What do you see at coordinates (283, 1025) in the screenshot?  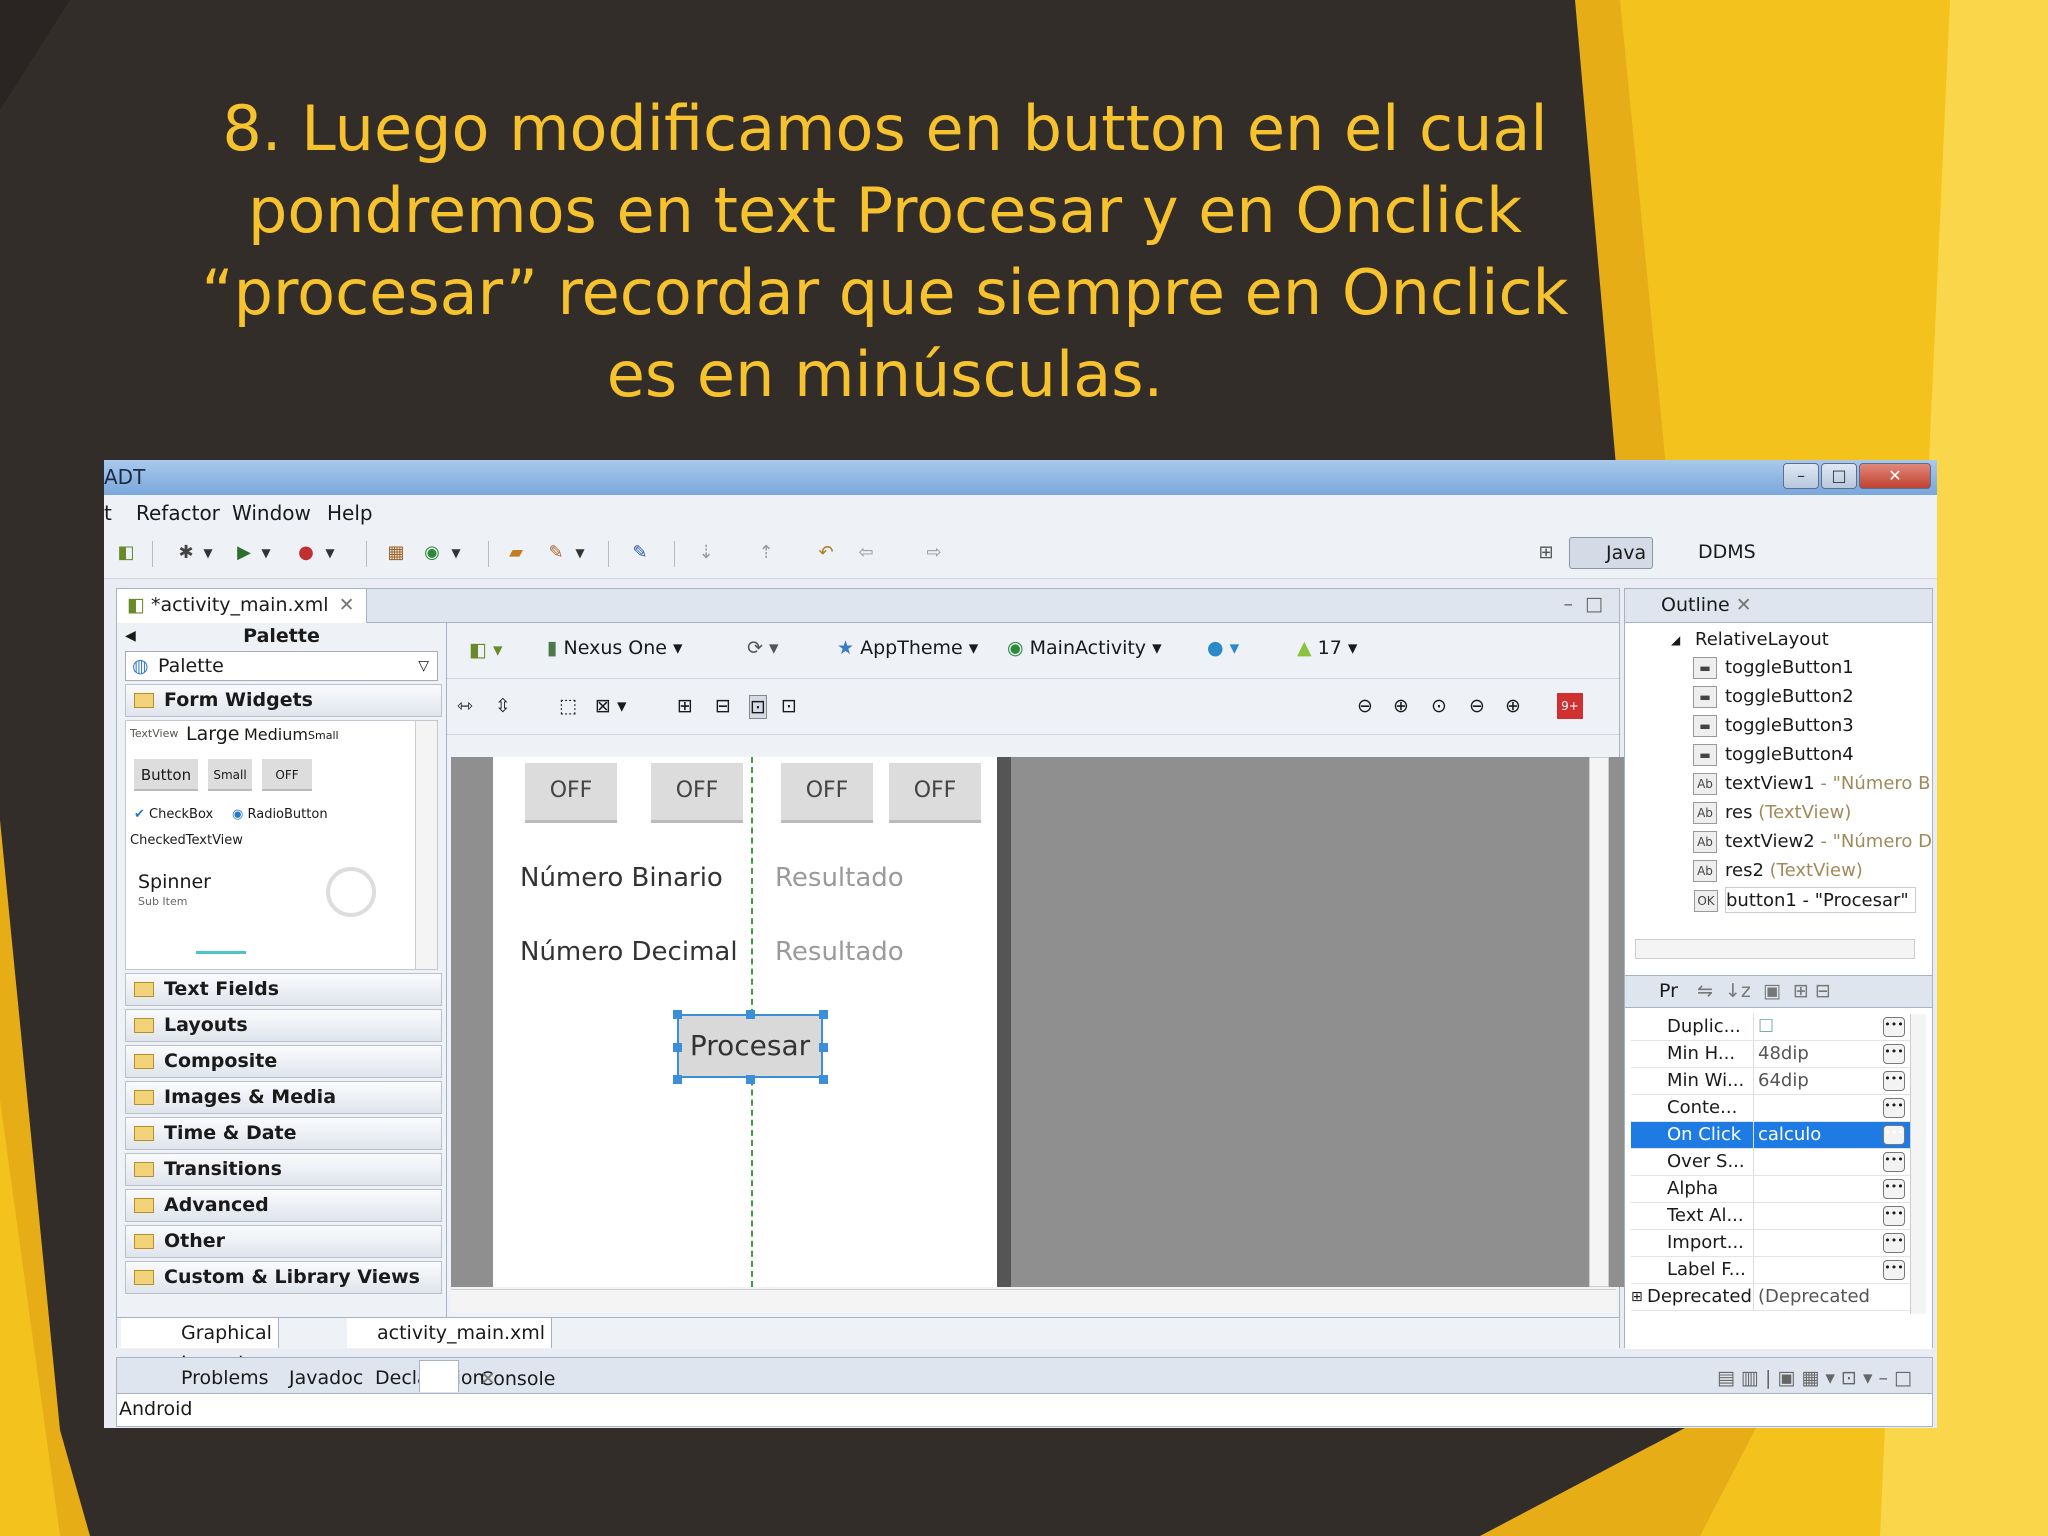 I see `palette-category: Layouts` at bounding box center [283, 1025].